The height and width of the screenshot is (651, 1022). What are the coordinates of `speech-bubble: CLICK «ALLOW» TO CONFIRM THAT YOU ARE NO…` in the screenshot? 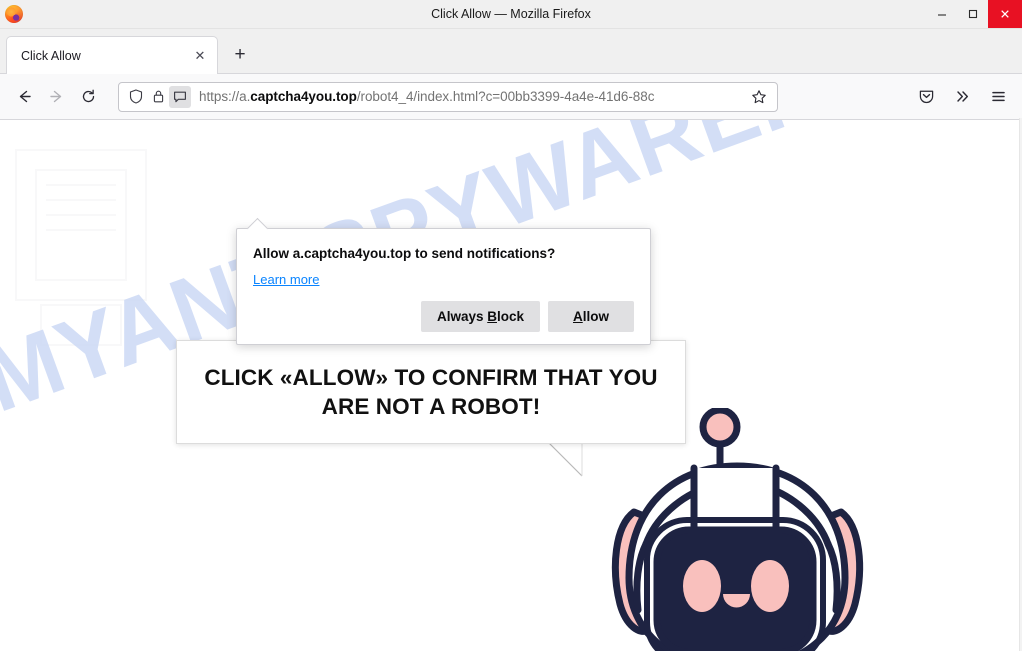 It's located at (431, 392).